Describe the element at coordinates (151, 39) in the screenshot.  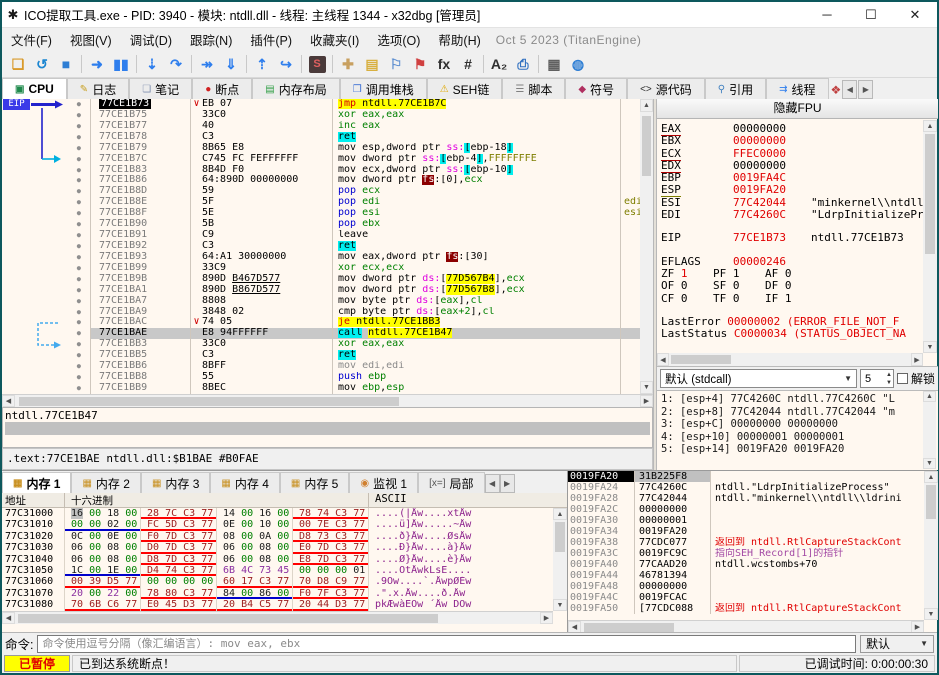
I see `menu-item-调试: 调试(D)` at that location.